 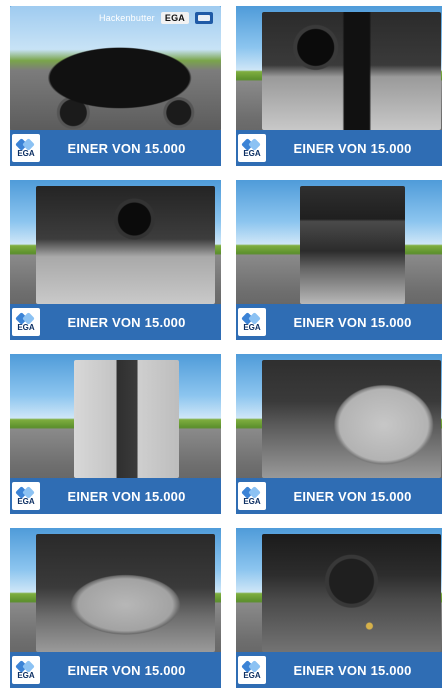 I want to click on gallery-tile-front-seat: EGA EINER VON 15.000, so click(x=339, y=434).